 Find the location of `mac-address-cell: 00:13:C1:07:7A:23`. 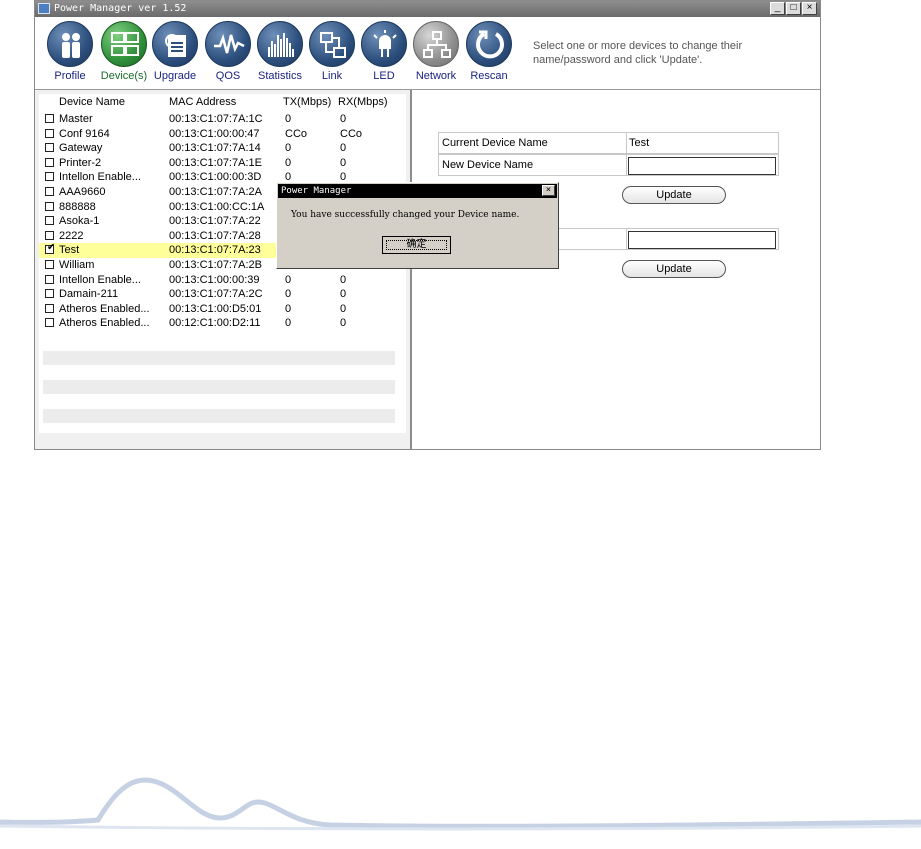

mac-address-cell: 00:13:C1:07:7A:23 is located at coordinates (215, 250).